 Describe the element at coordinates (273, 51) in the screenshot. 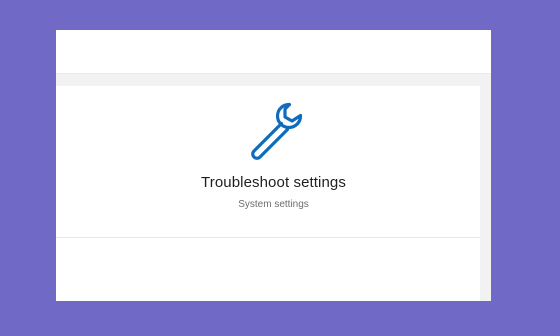

I see `search-header-area` at that location.